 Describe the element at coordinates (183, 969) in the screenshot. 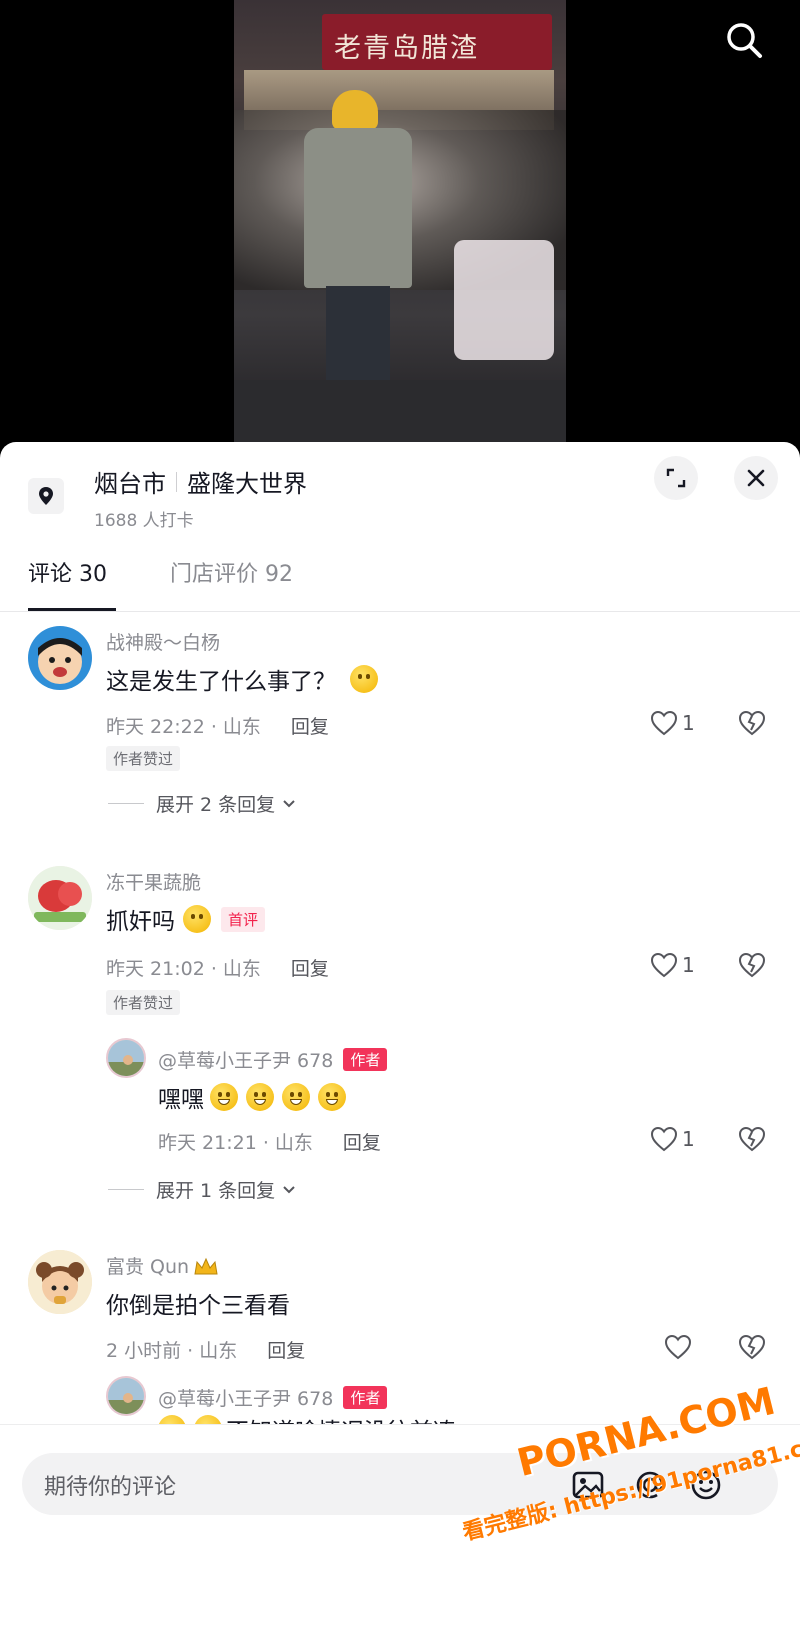

I see `comment-time-location: 昨天 21:02 · 山东` at that location.